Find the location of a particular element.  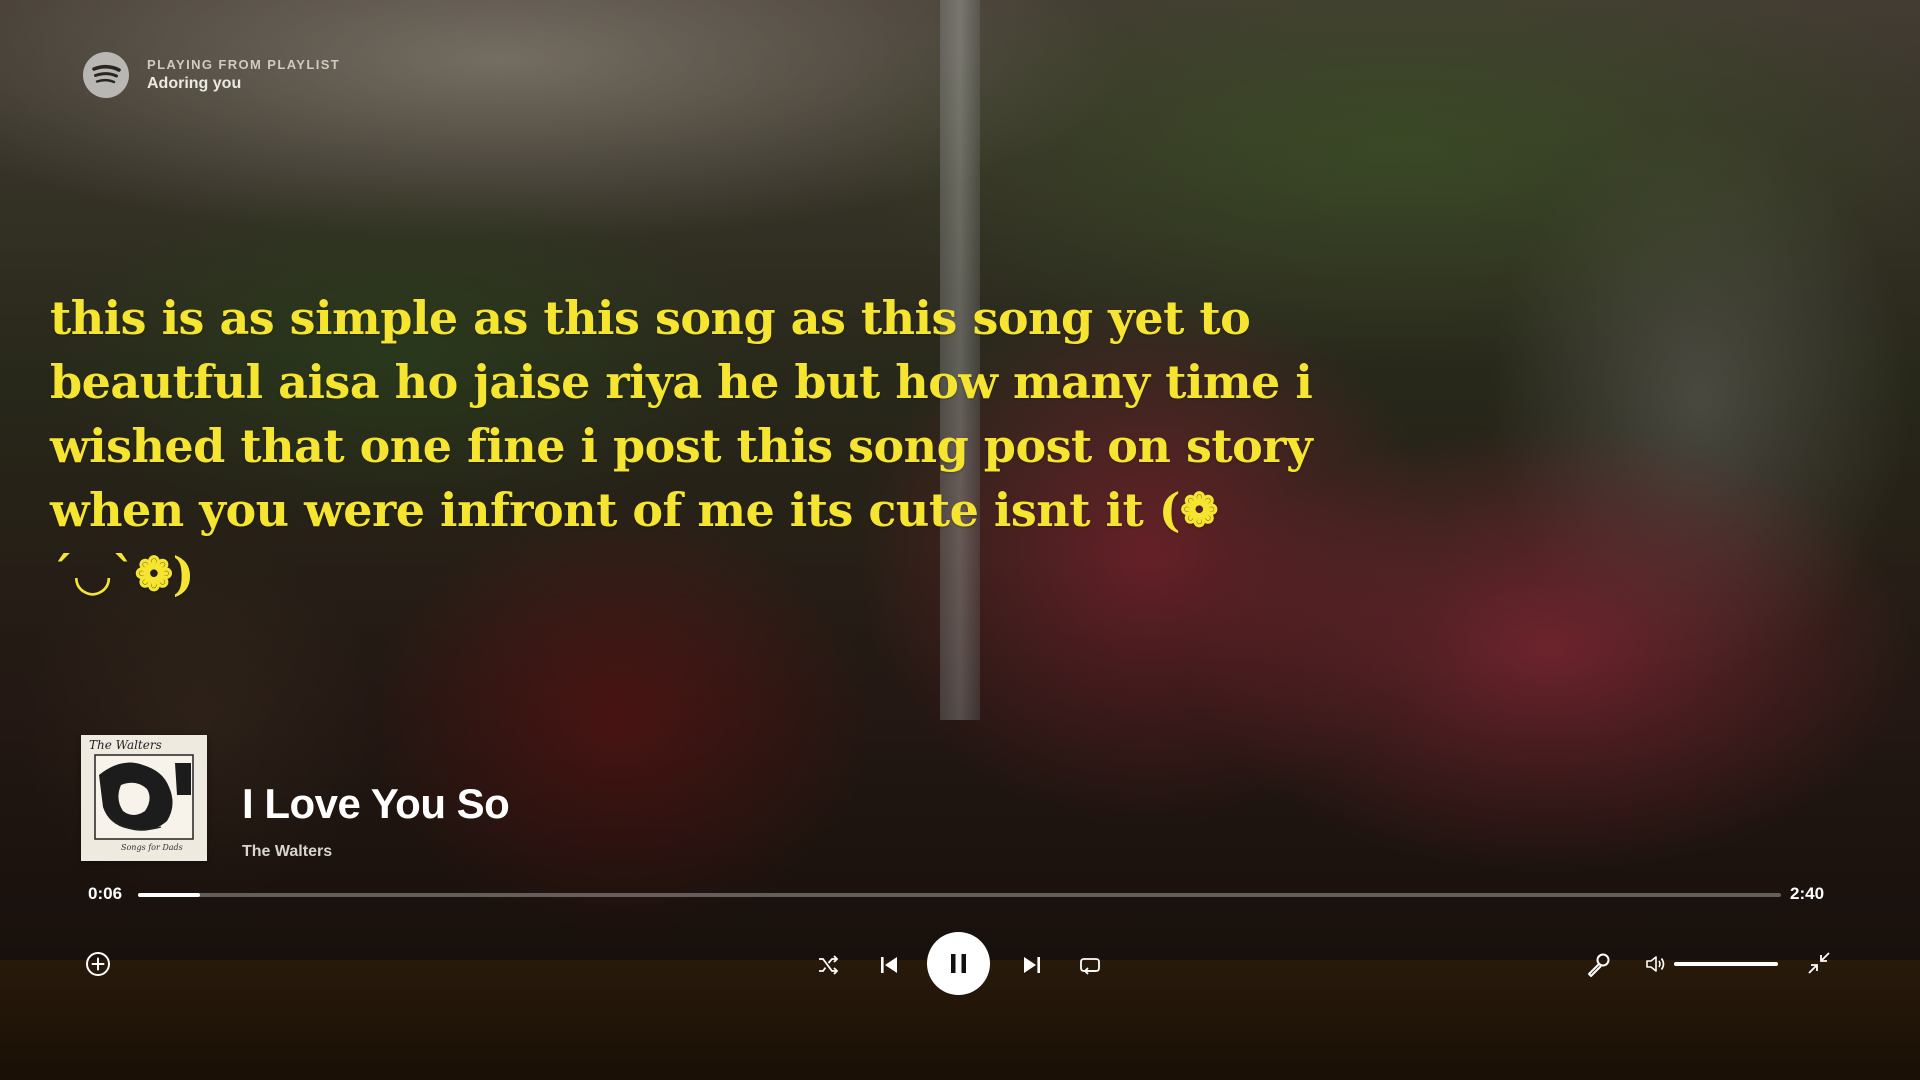

skip-previous-icon is located at coordinates (889, 965).